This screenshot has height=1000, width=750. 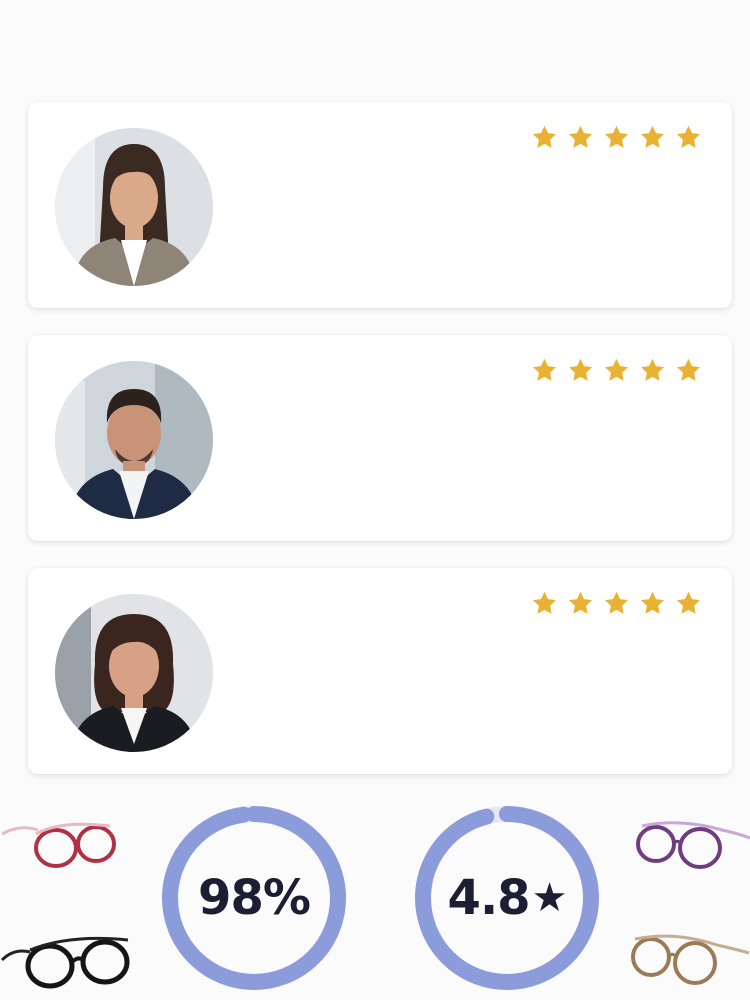 I want to click on satisfaction-stat: 98%, so click(x=254, y=898).